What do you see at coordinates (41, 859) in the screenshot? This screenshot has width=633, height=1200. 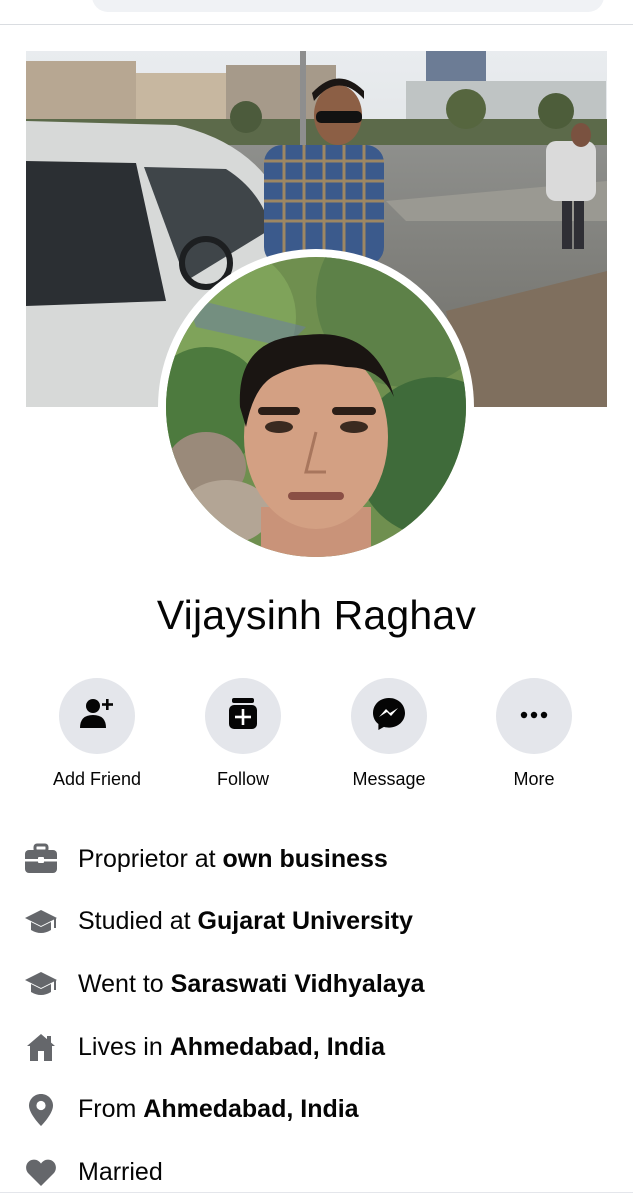 I see `briefcase-icon` at bounding box center [41, 859].